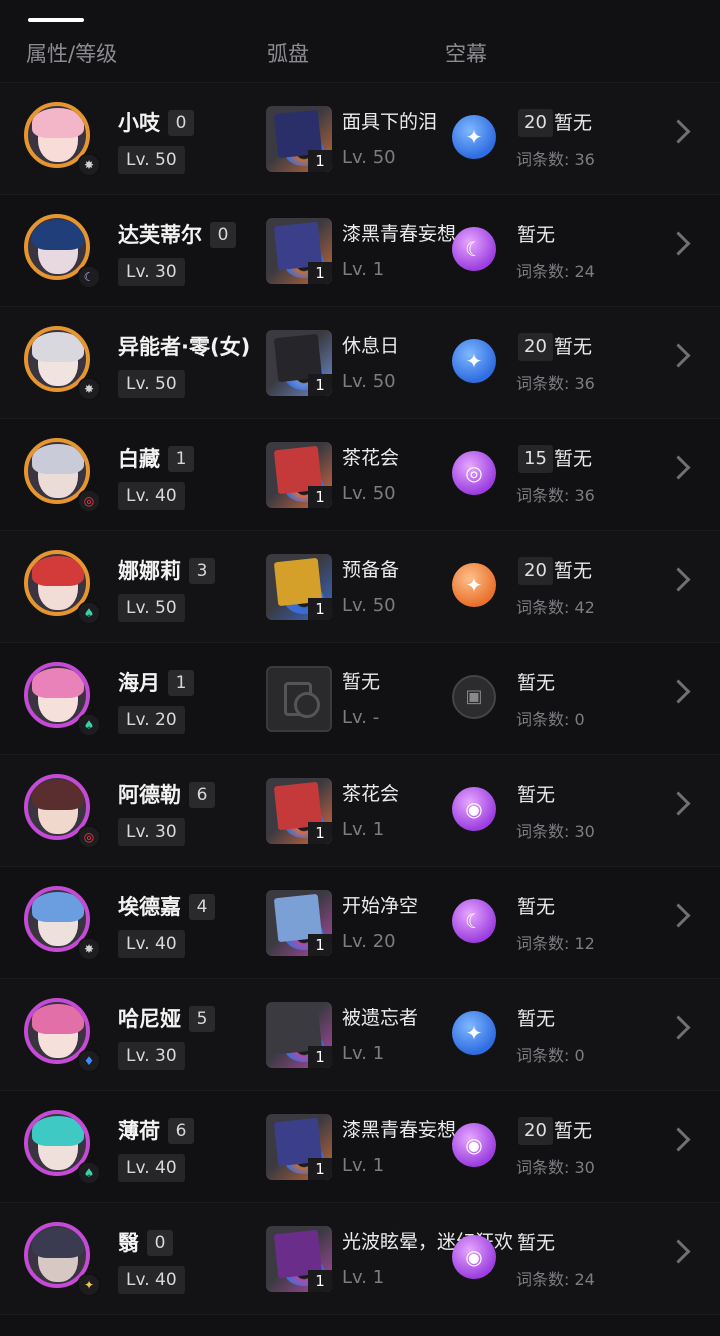 The image size is (720, 1336). What do you see at coordinates (360, 363) in the screenshot?
I see `character-row: ✸ 异能者·零(女) Lv. 50 1 休息日 Lv. 50 ✦ 20 暂无 词条数: 36` at bounding box center [360, 363].